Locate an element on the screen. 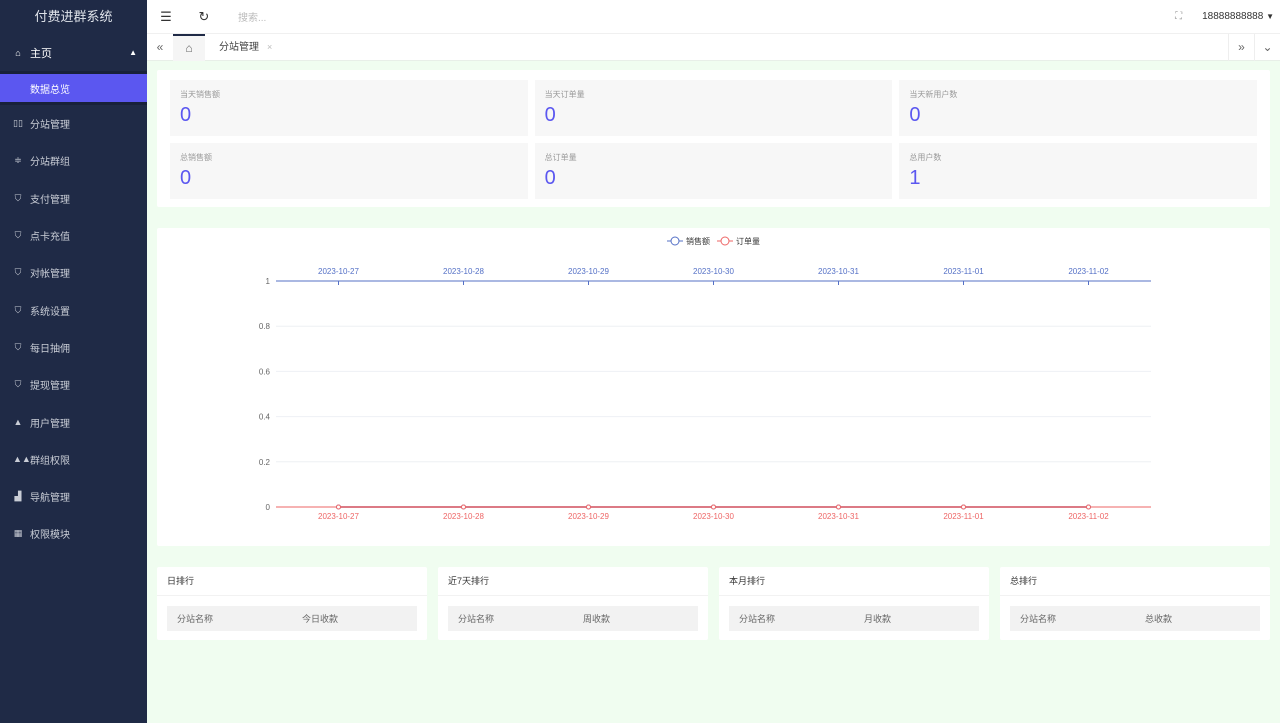 The image size is (1280, 723). sidebar-item-label: 数据总览 is located at coordinates (50, 90).